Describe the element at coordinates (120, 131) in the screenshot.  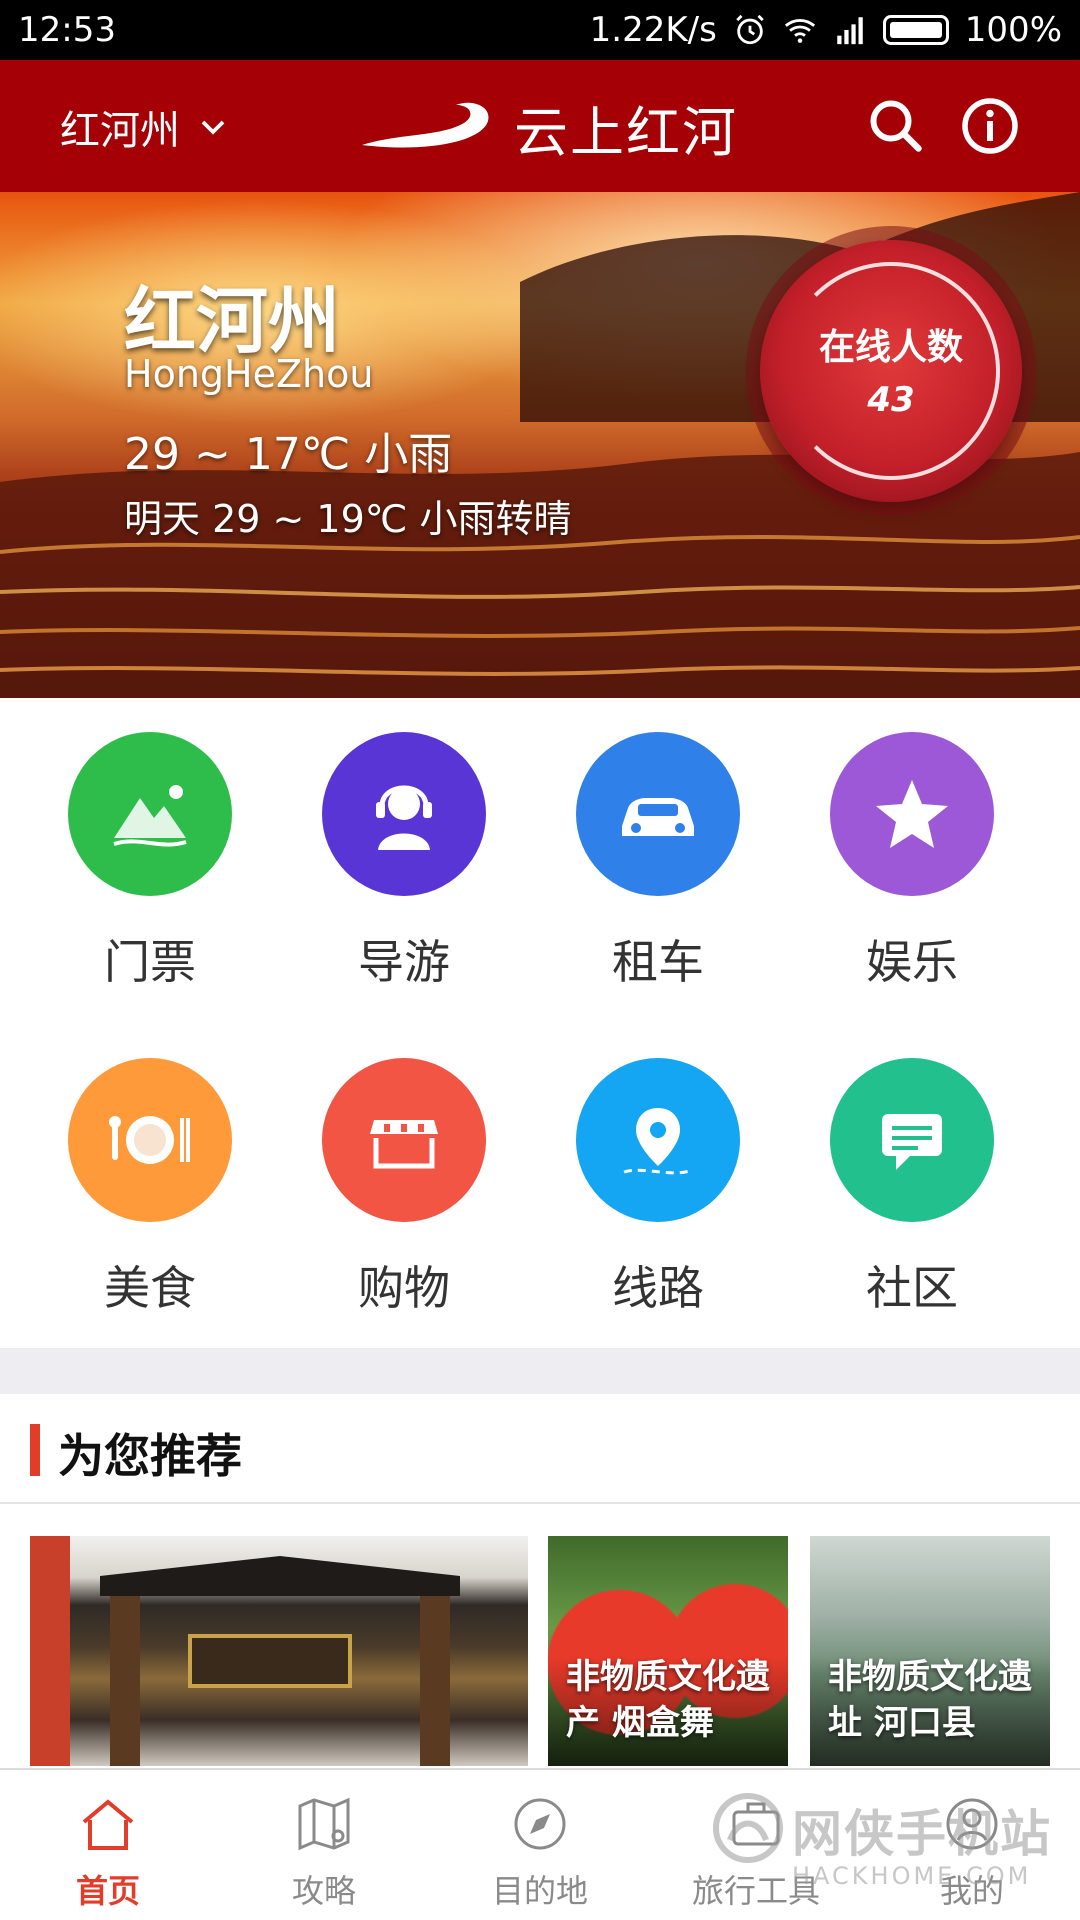
I see `city-label: 红河州` at that location.